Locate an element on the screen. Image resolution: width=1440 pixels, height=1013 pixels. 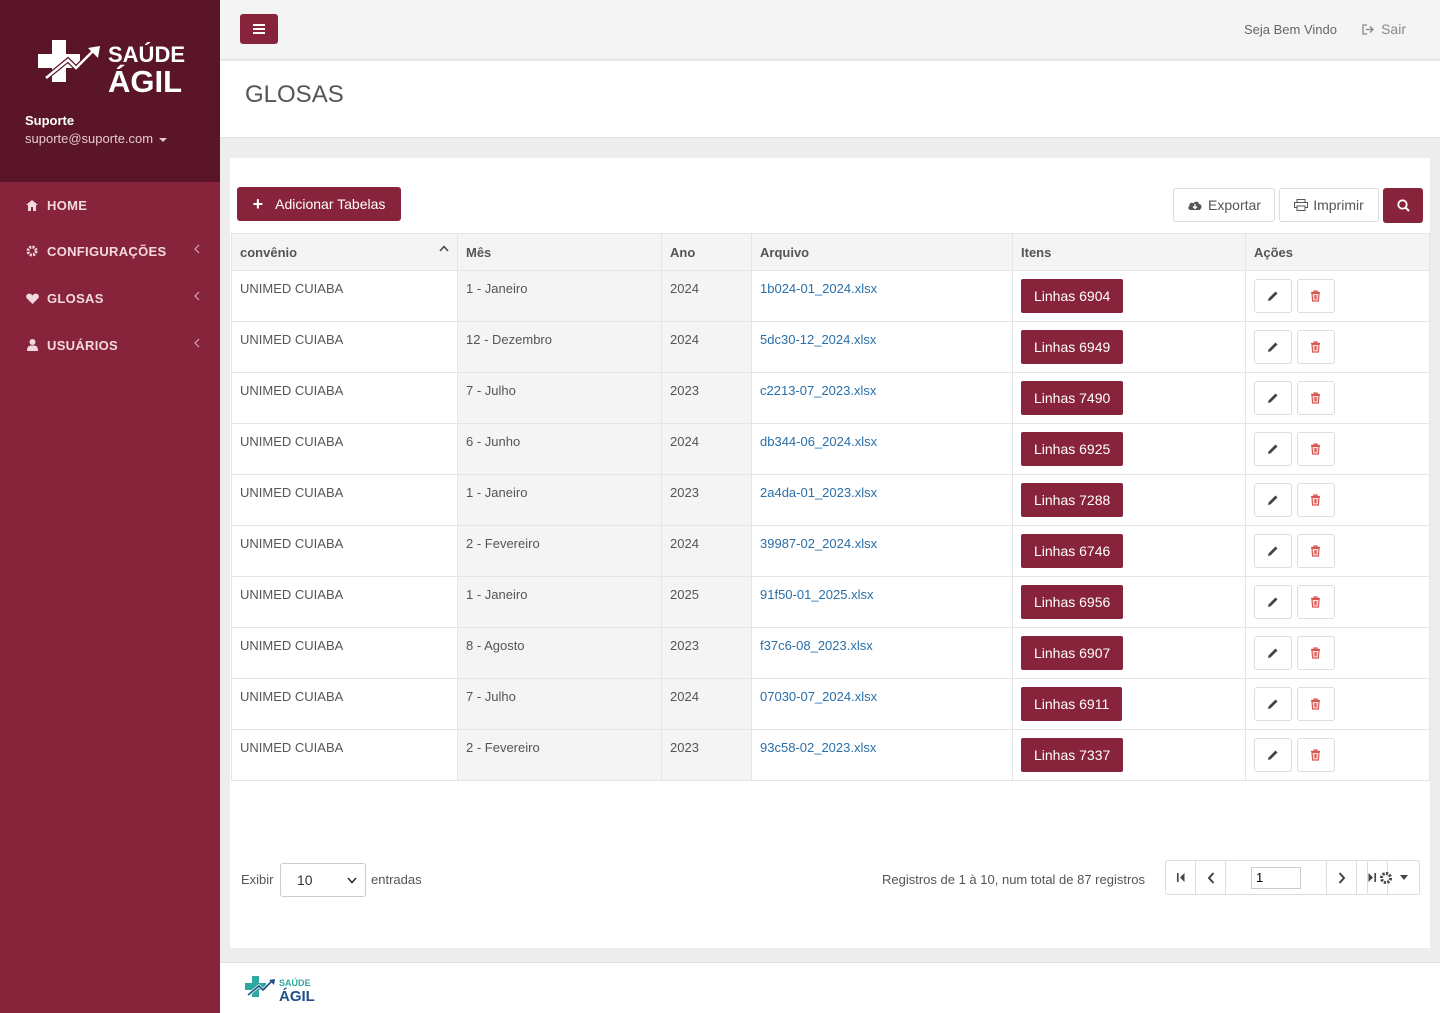
add-tables-button: + Adicionar Tabelas is located at coordinates (319, 204).